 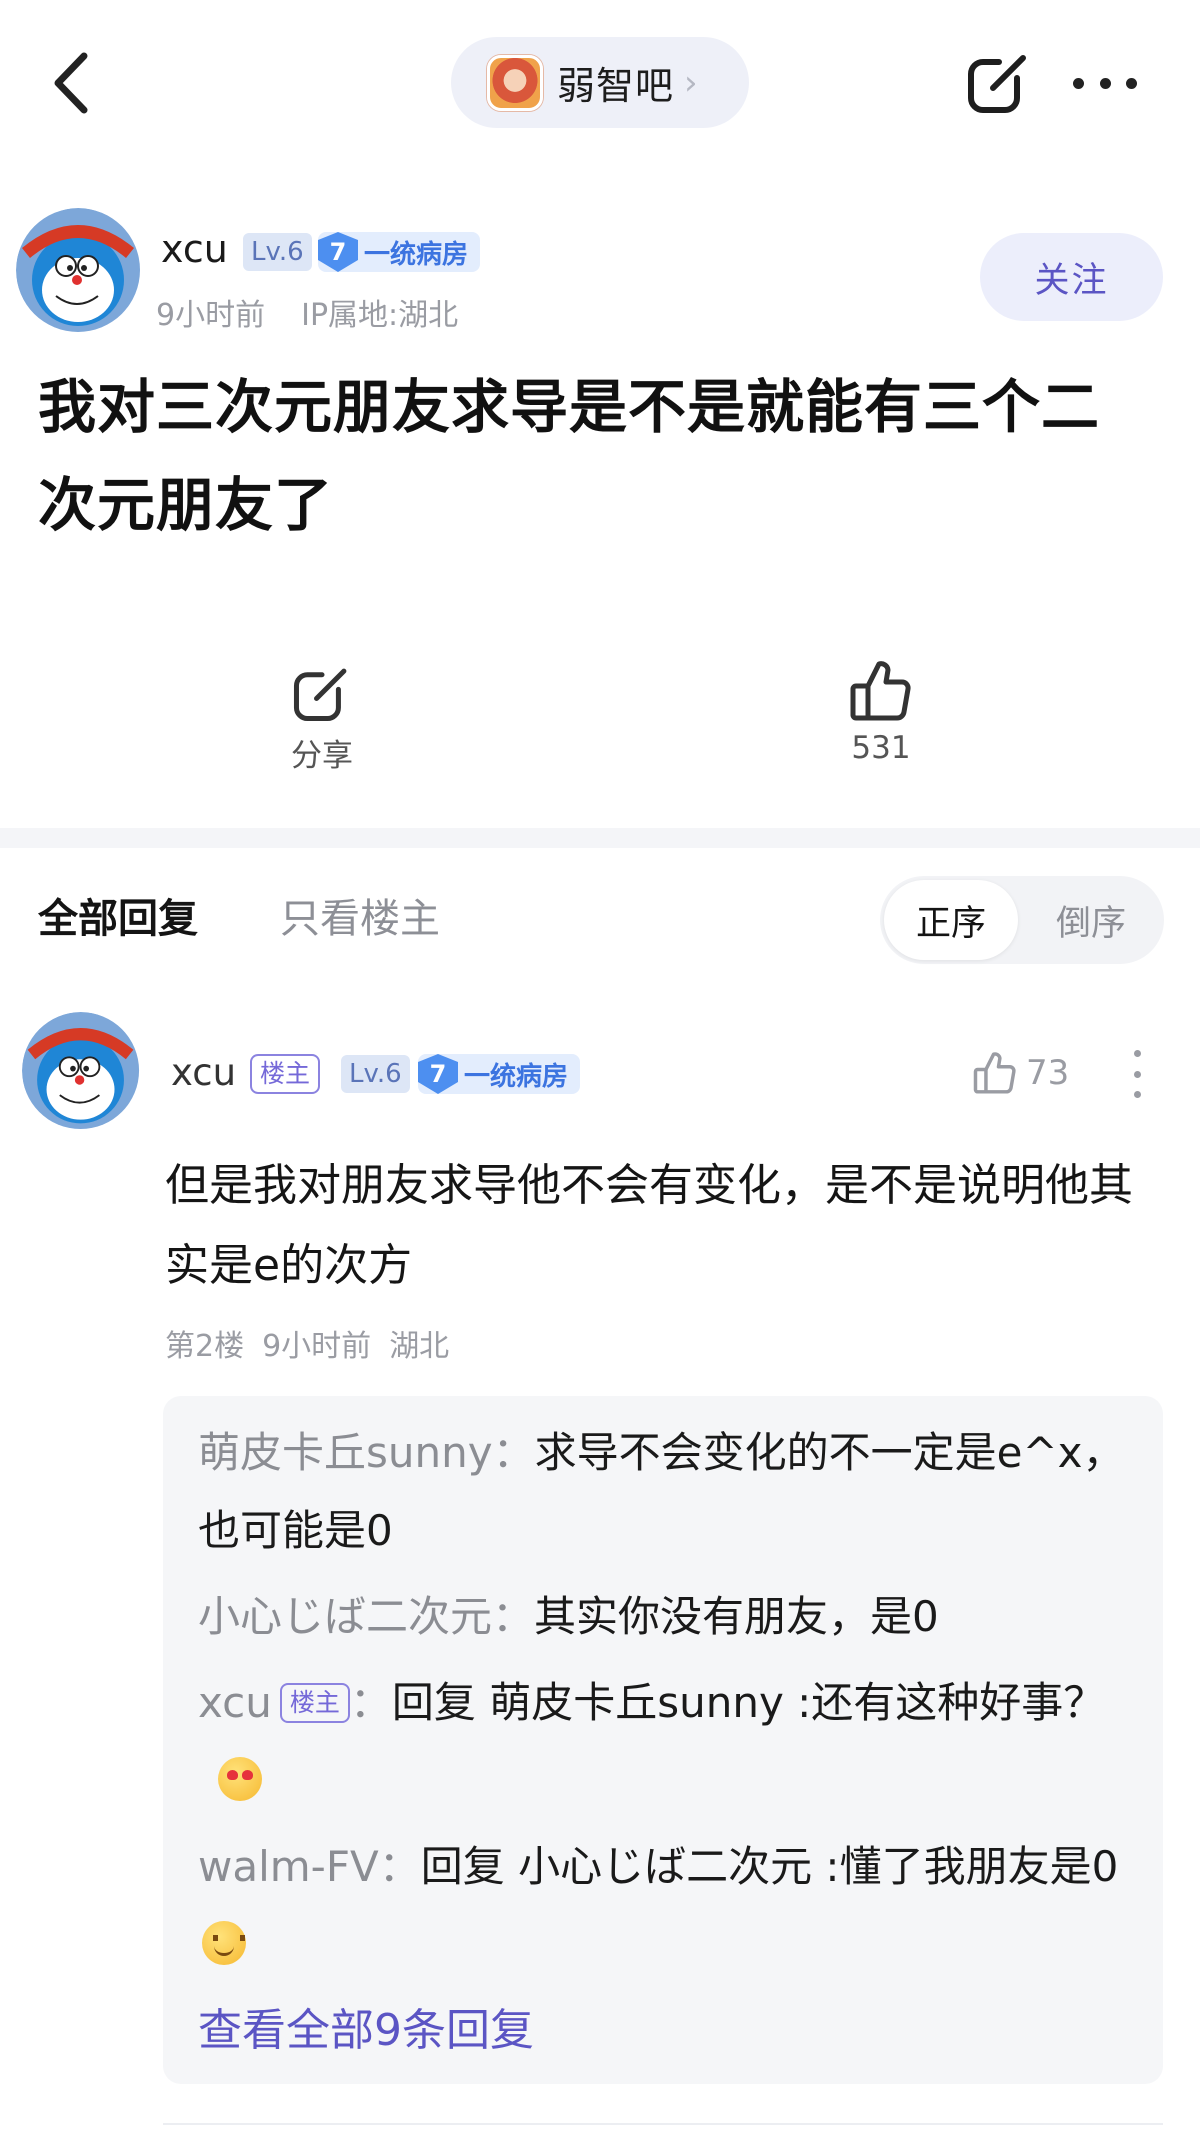 I want to click on sub-reply-item: 小心じば二次元：其实你没有朋友，是0, so click(x=668, y=1617).